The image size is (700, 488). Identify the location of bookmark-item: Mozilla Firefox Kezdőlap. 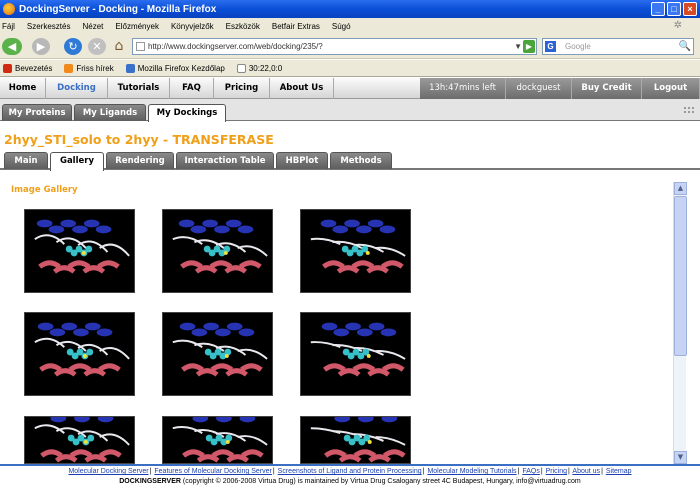
(175, 68).